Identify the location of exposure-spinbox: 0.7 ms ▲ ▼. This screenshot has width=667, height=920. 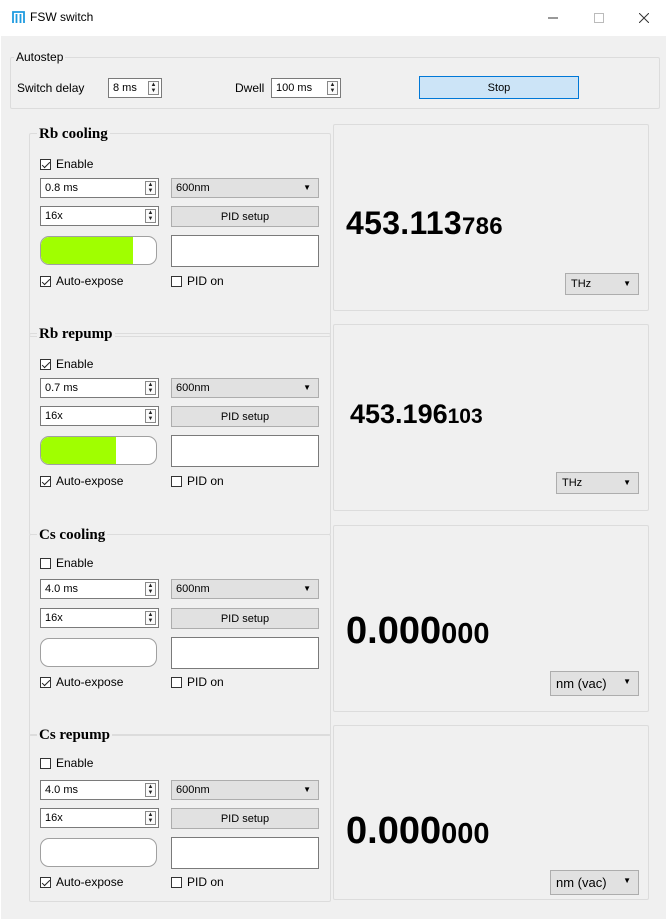
(99, 388).